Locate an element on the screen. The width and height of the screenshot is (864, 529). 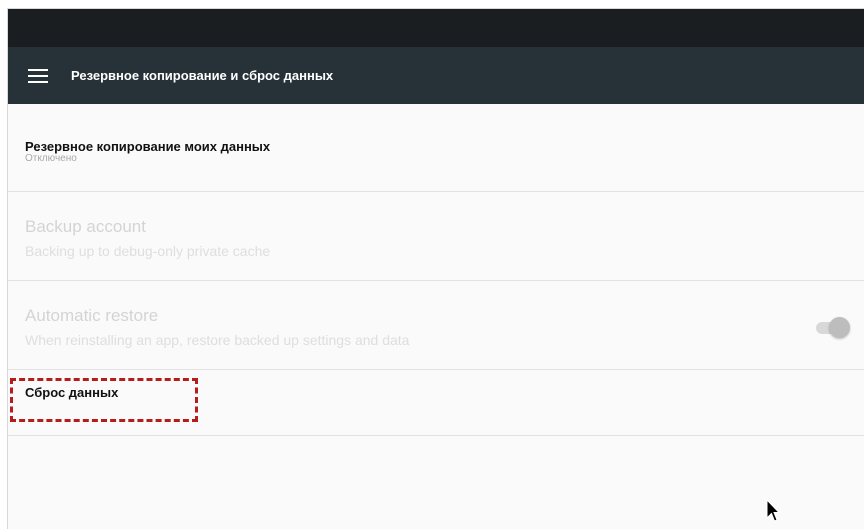
pref-summary: Backing up to debug-only private cache is located at coordinates (148, 251).